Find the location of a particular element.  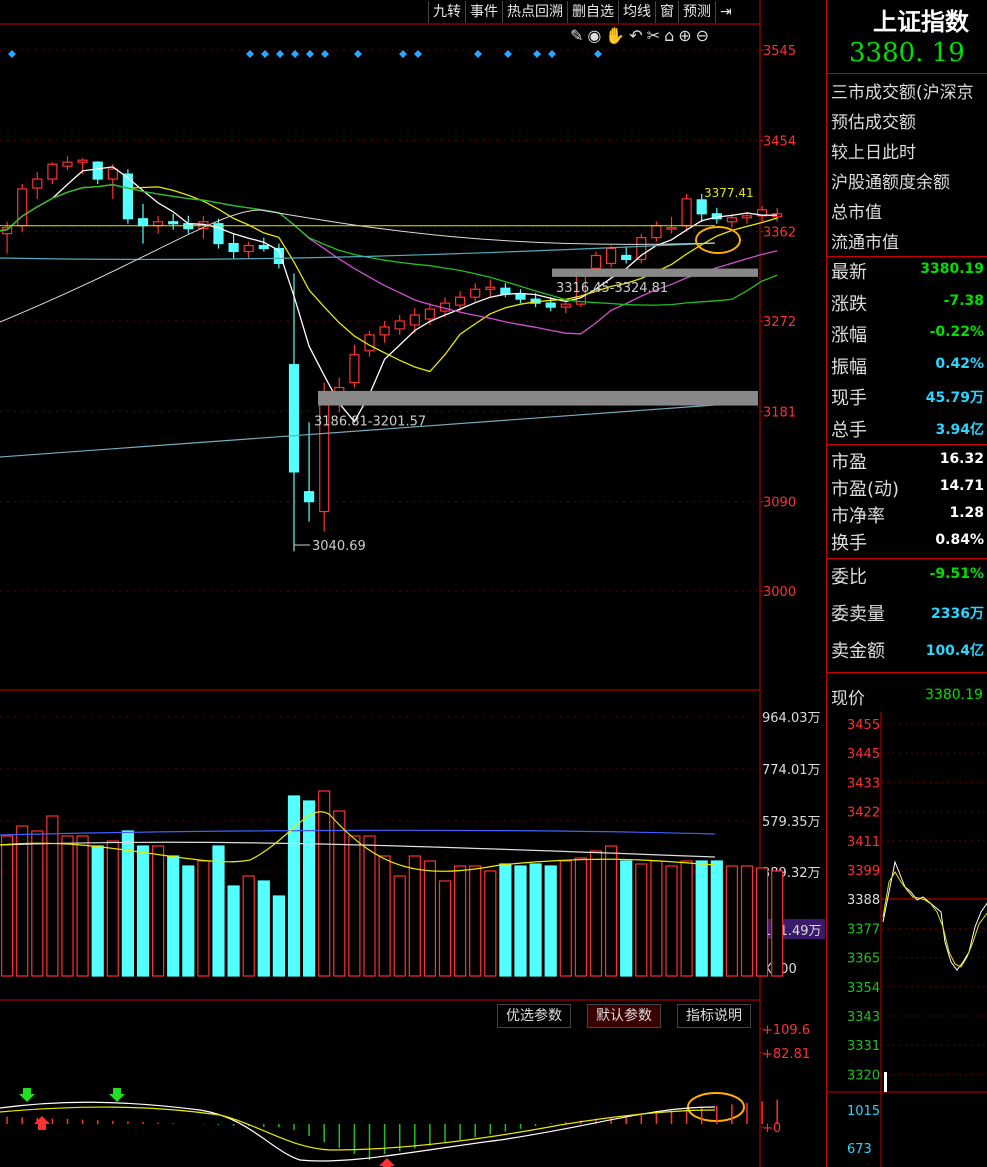

order-value: 100.4亿 is located at coordinates (954, 651).